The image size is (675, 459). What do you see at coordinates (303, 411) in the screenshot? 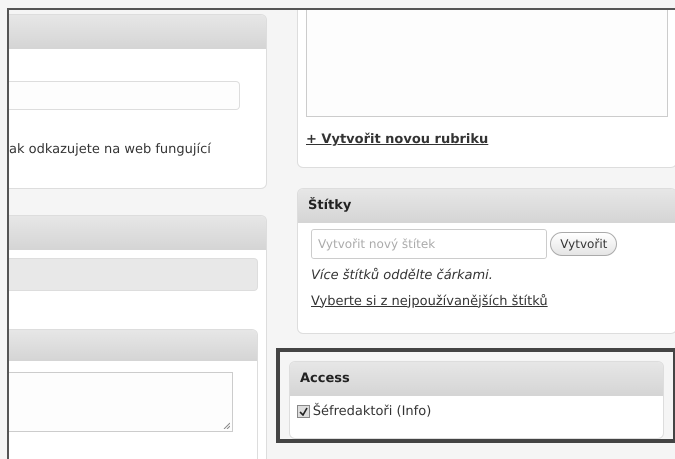
I see `checkbox` at bounding box center [303, 411].